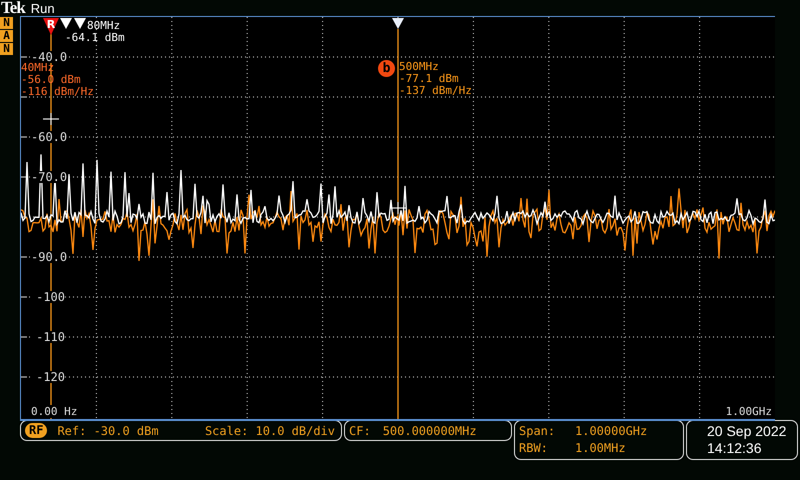 This screenshot has height=480, width=800. I want to click on date-text: 20 Sep 2022, so click(746, 431).